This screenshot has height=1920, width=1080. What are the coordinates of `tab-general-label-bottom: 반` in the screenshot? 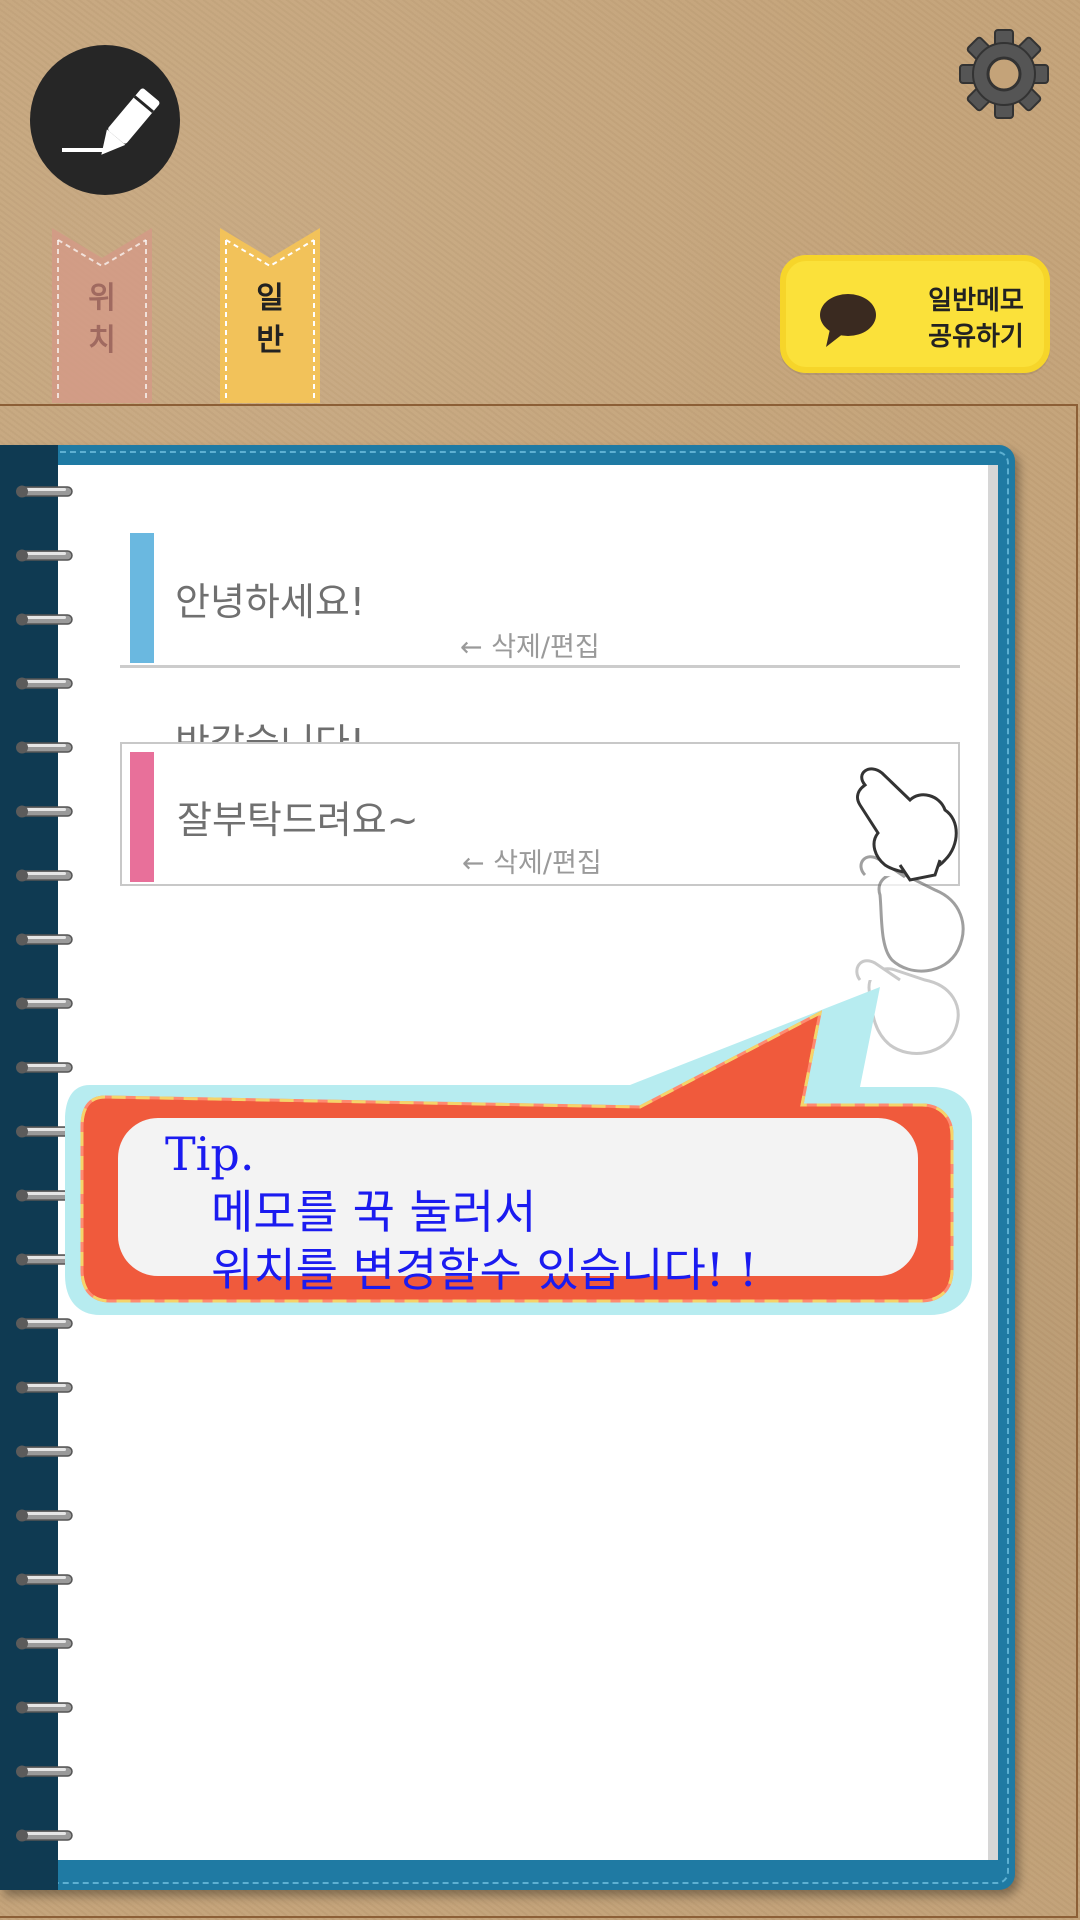 It's located at (270, 340).